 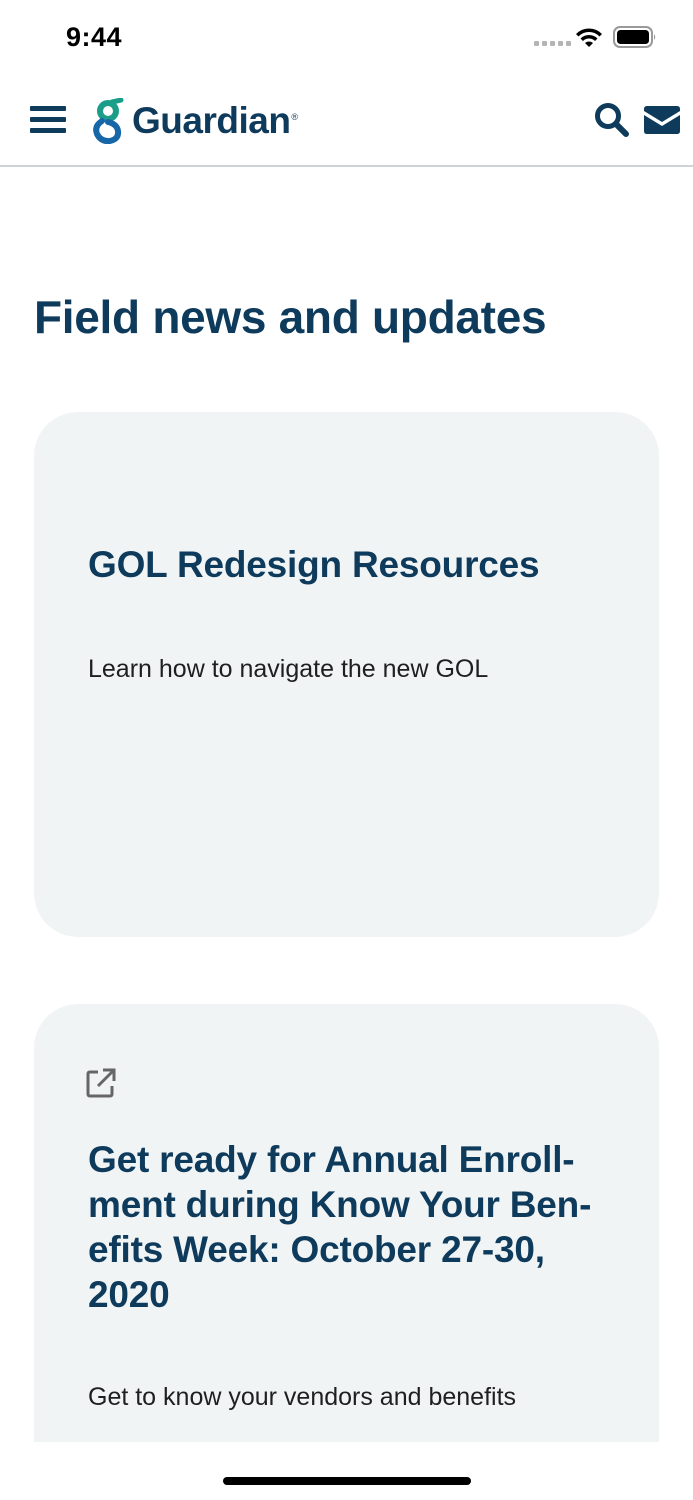 What do you see at coordinates (612, 120) in the screenshot?
I see `search-icon` at bounding box center [612, 120].